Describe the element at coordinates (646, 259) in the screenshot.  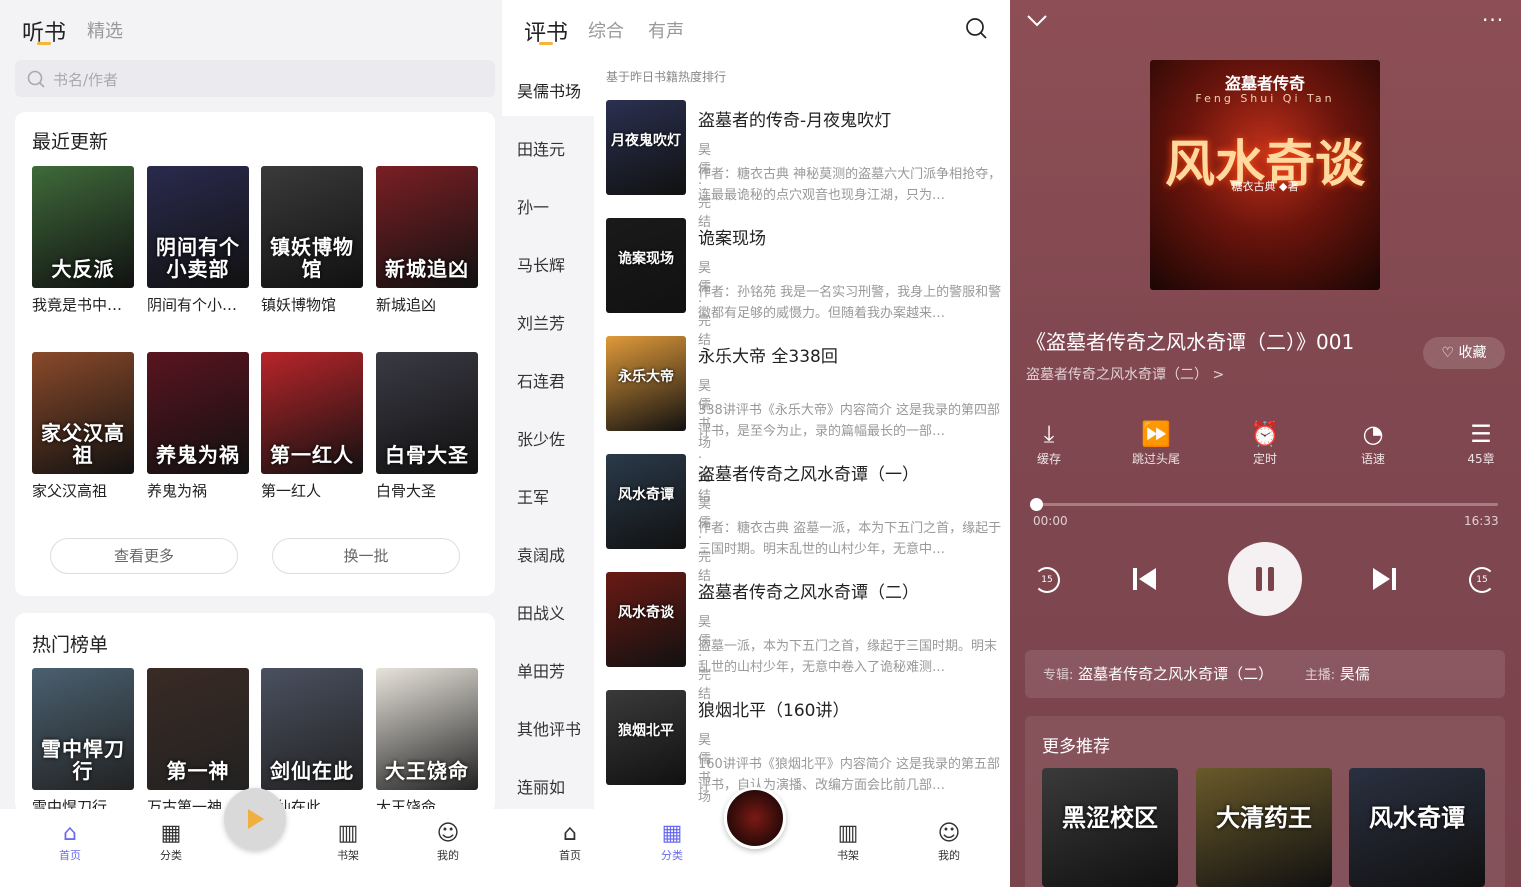
I see `book-cover-text: 诡案现场` at that location.